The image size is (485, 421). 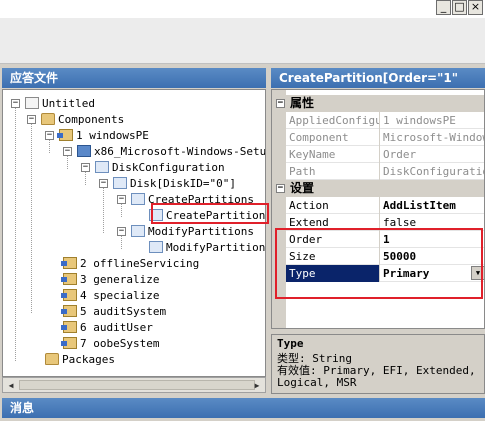 I want to click on window-title-bar: _ □ ×, so click(x=242, y=9).